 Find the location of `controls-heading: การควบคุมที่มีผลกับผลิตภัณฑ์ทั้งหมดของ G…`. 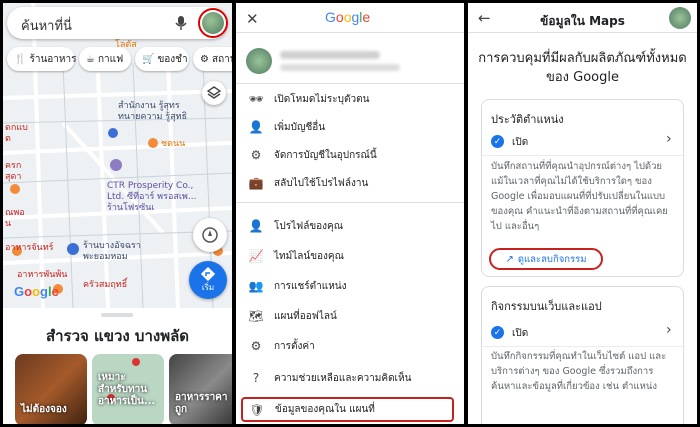

controls-heading: การควบคุมที่มีผลกับผลิตภัณฑ์ทั้งหมดของ G… is located at coordinates (582, 68).